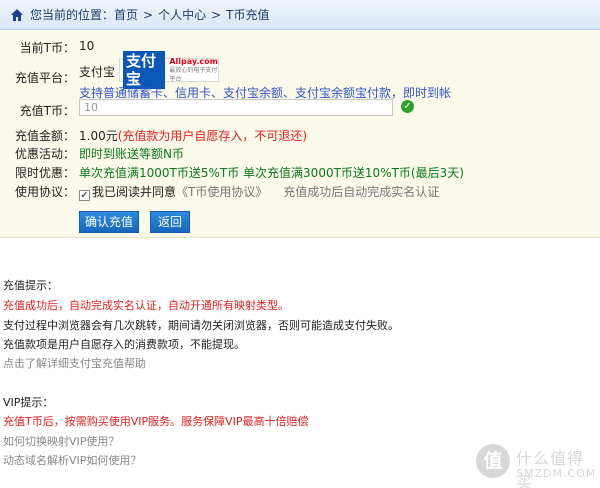 The image size is (600, 488). What do you see at coordinates (44, 78) in the screenshot?
I see `platform-label: 充值平台：` at bounding box center [44, 78].